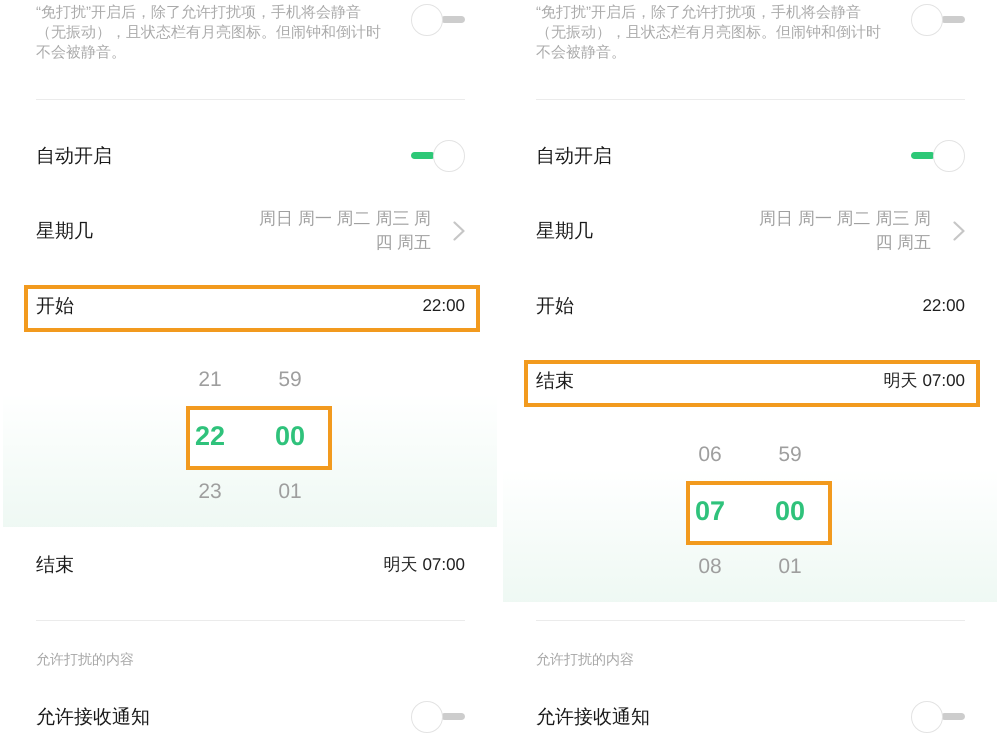 Image resolution: width=1000 pixels, height=750 pixels. I want to click on picker-hour: 21, so click(210, 379).